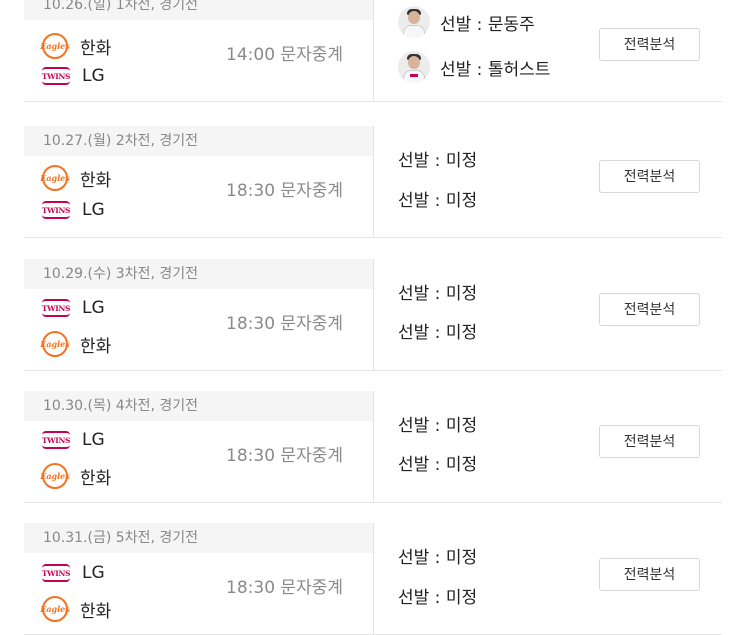 The width and height of the screenshot is (744, 635). I want to click on starter-row: 선발 : 톨허스트, so click(474, 67).